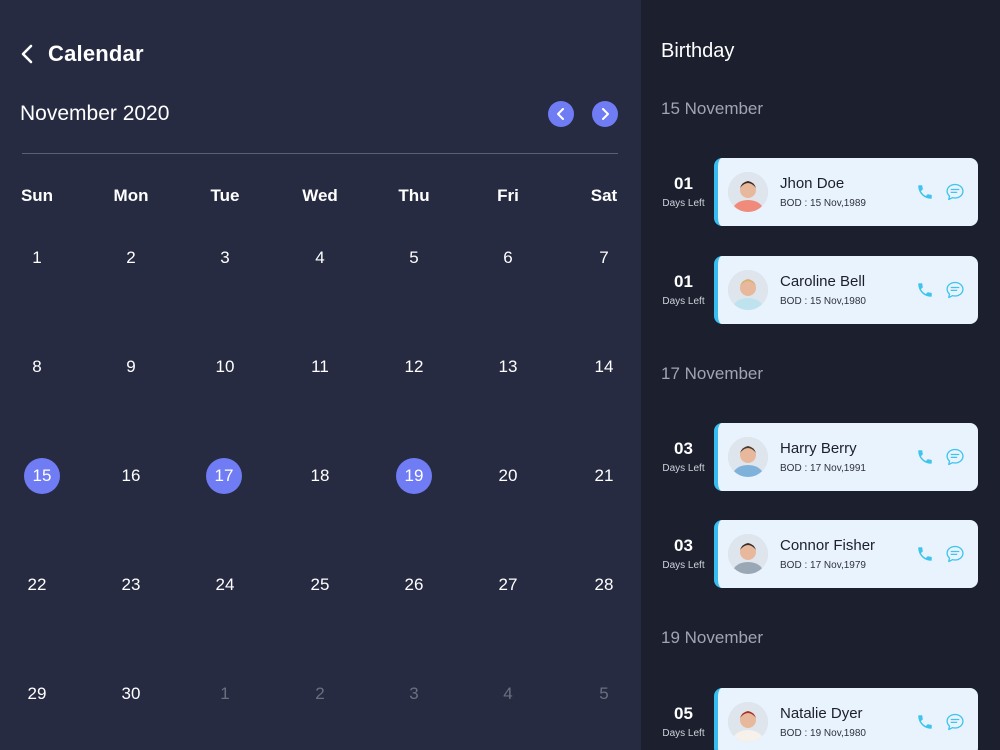 The image size is (1000, 750). Describe the element at coordinates (508, 476) in the screenshot. I see `calendar-day: 20` at that location.